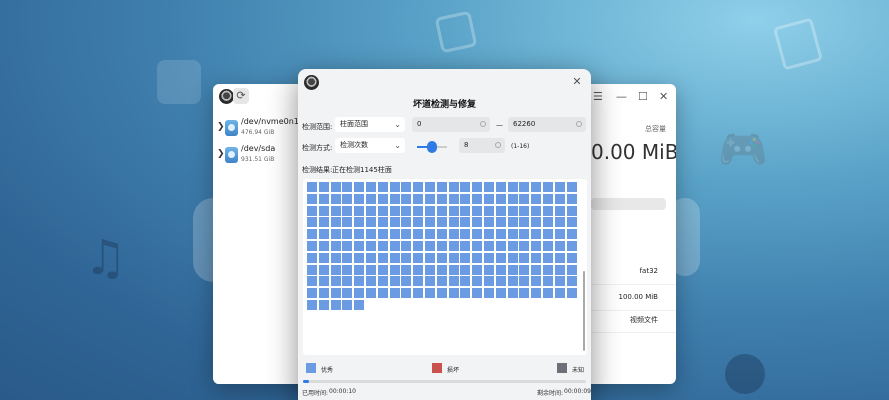 The image size is (889, 400). Describe the element at coordinates (482, 145) in the screenshot. I see `check-times-input: 8` at that location.